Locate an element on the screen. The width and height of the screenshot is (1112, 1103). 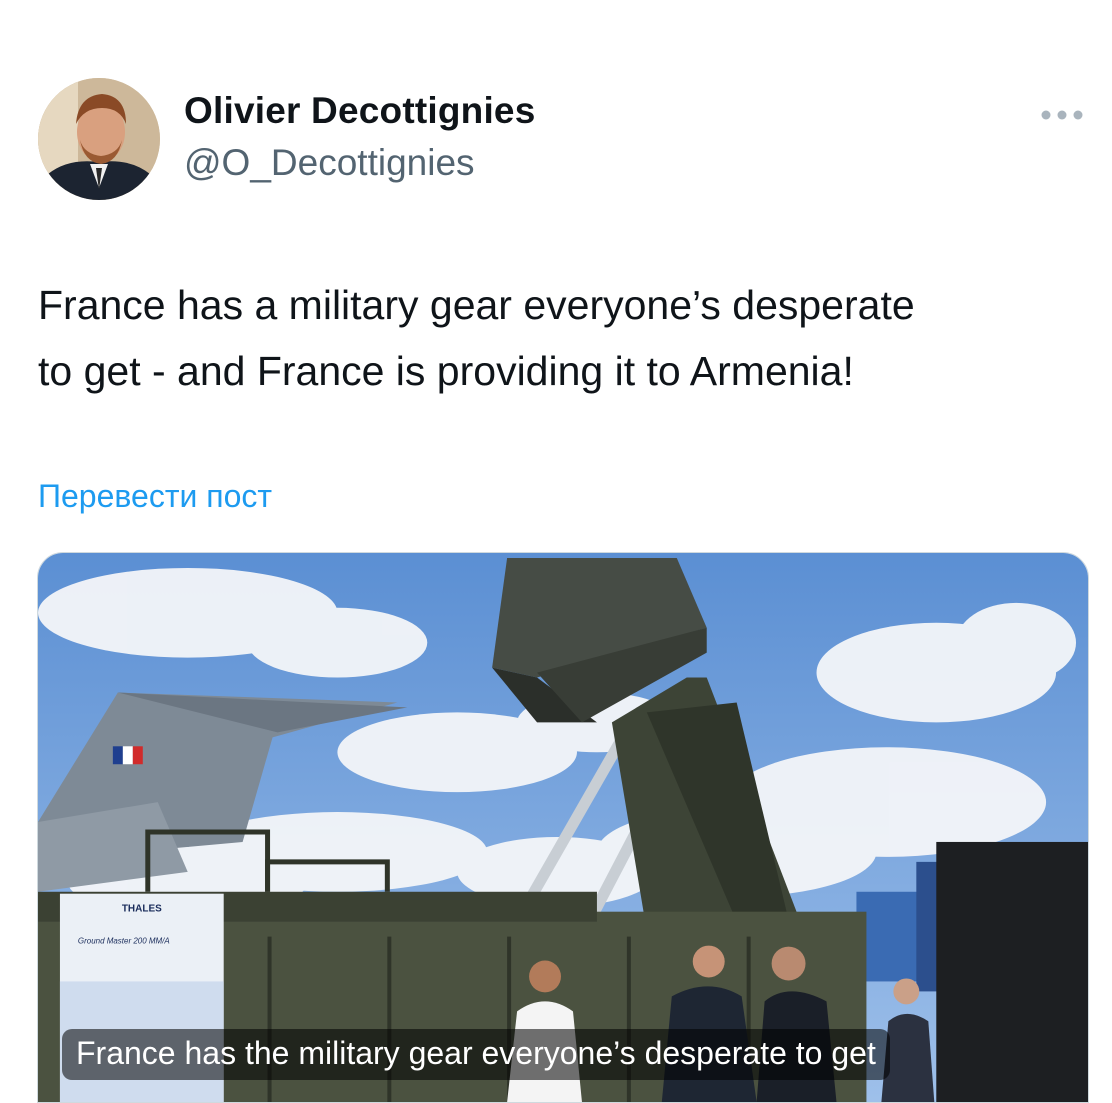
more-options-icon is located at coordinates (1062, 115).